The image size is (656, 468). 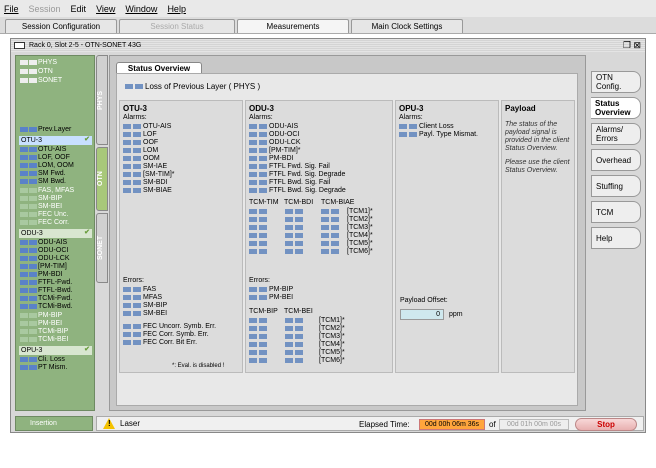 What do you see at coordinates (140, 150) in the screenshot?
I see `otu3-alarm: LOM` at bounding box center [140, 150].